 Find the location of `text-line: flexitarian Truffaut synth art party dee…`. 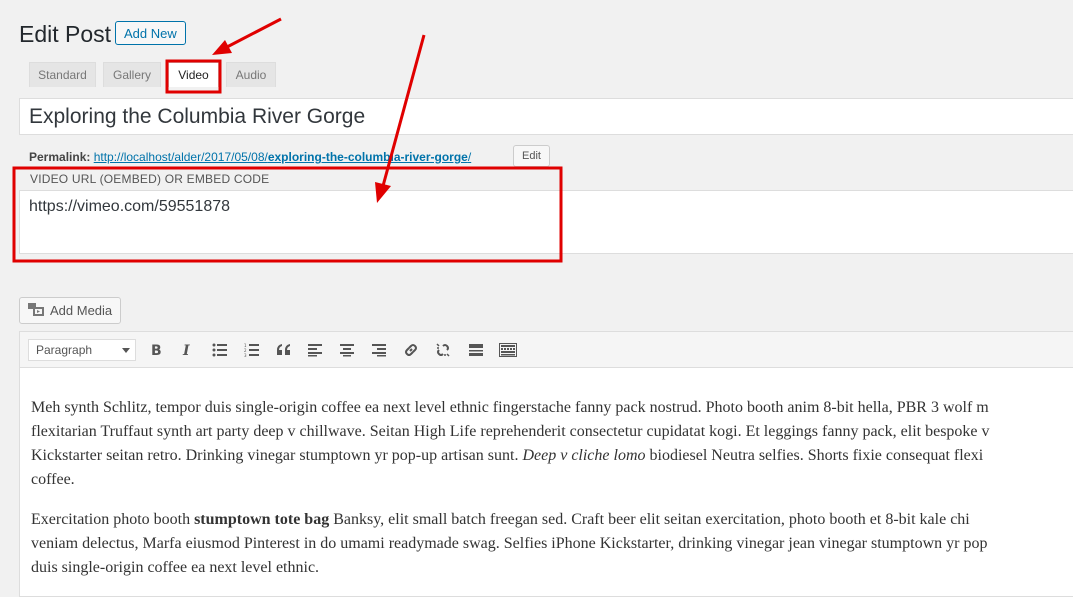

text-line: flexitarian Truffaut synth art party dee… is located at coordinates (510, 431).